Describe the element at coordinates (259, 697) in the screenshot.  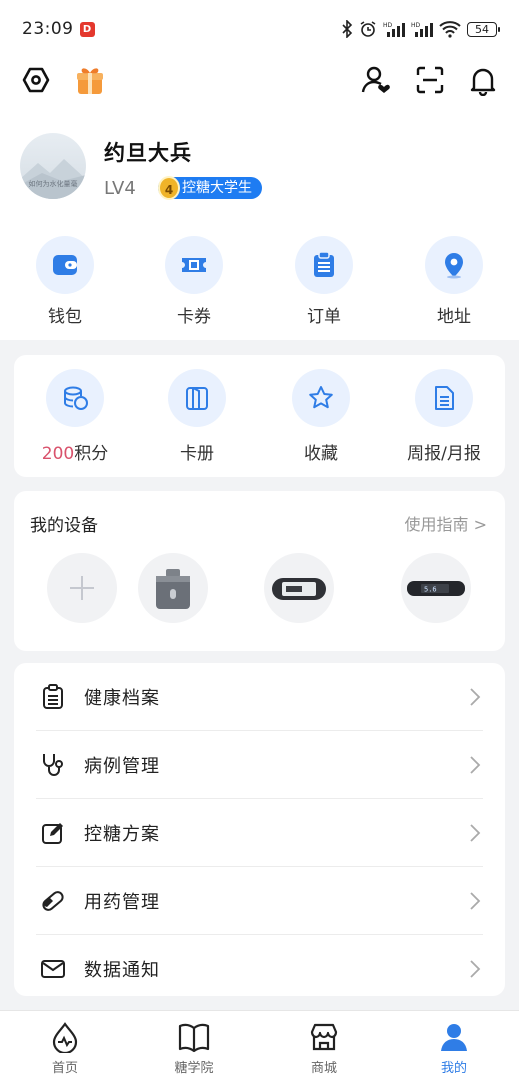
I see `menu-item-health-record: 健康档案` at that location.